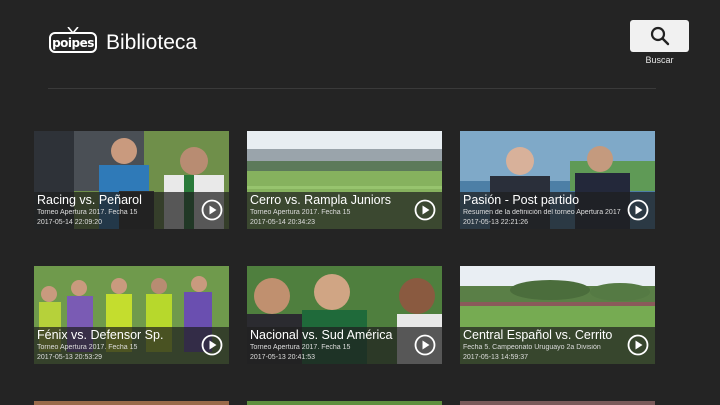 This screenshot has width=720, height=405. I want to click on logo-text: poipes, so click(73, 42).